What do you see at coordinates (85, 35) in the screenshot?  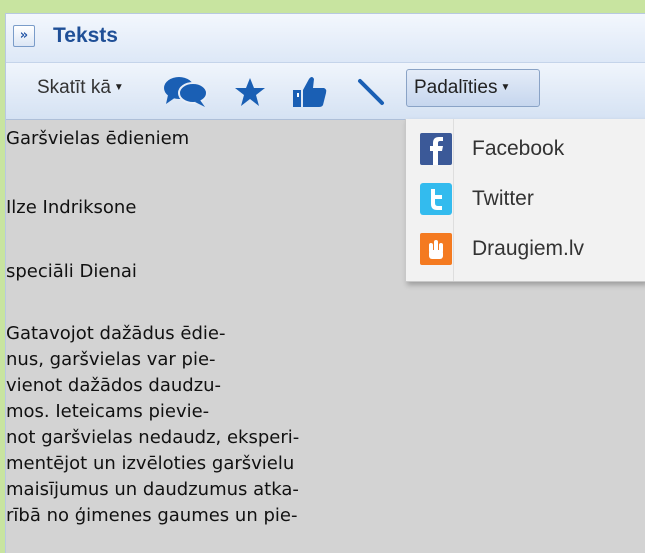 I see `panel-title: Teksts` at bounding box center [85, 35].